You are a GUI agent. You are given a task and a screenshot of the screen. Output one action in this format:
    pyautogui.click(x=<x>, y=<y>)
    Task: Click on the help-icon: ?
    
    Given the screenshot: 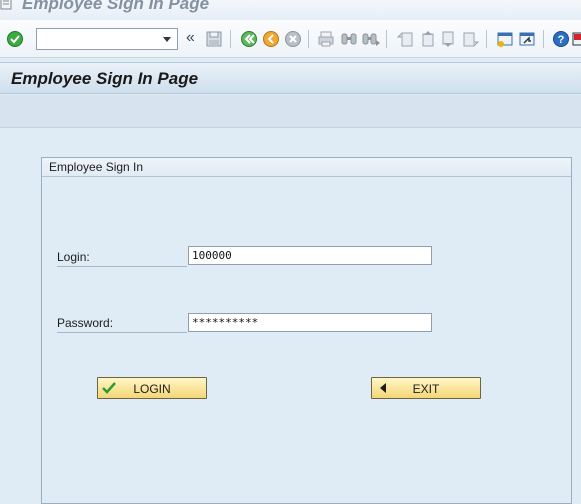 What is the action you would take?
    pyautogui.click(x=561, y=39)
    